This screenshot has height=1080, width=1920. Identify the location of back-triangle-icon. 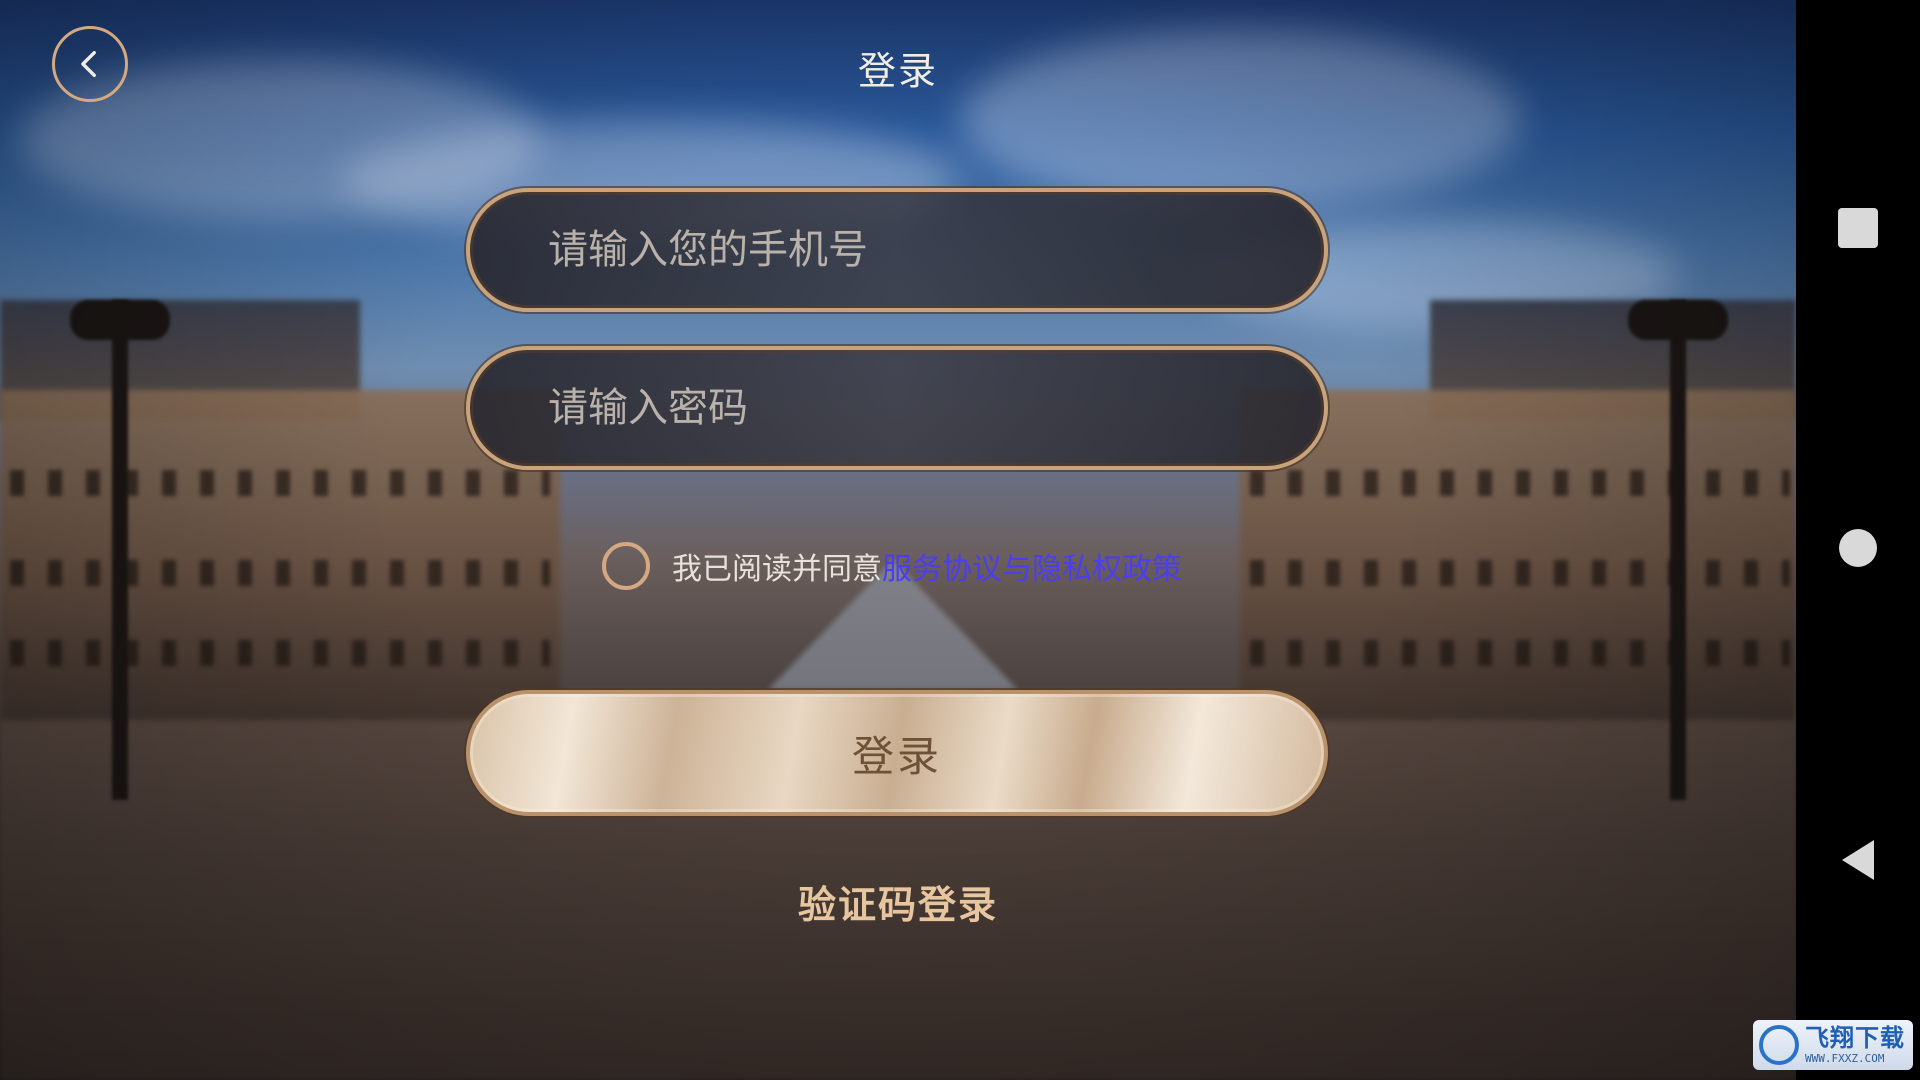
(1858, 860).